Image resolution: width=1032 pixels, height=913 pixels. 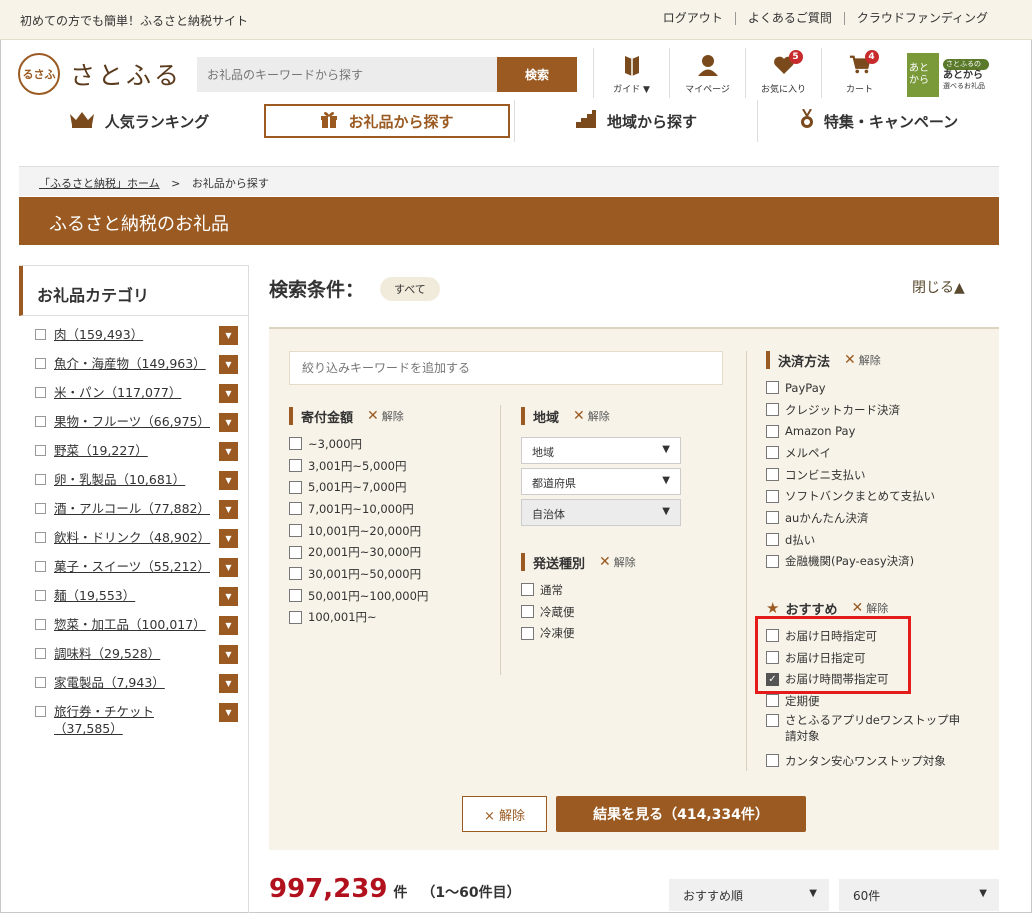 I want to click on category-label: 果物・フルーツ（66,975）, so click(x=132, y=421).